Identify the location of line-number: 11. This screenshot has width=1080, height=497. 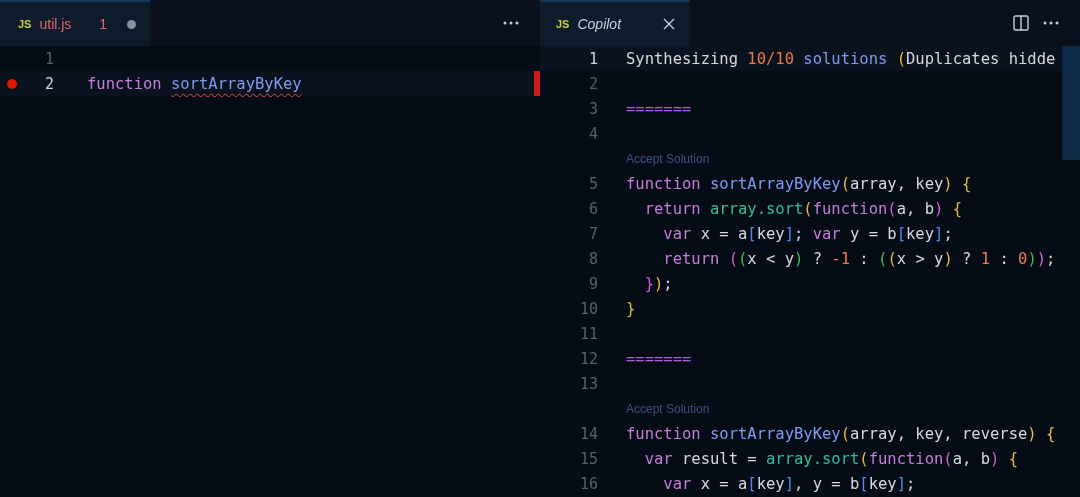
(588, 333).